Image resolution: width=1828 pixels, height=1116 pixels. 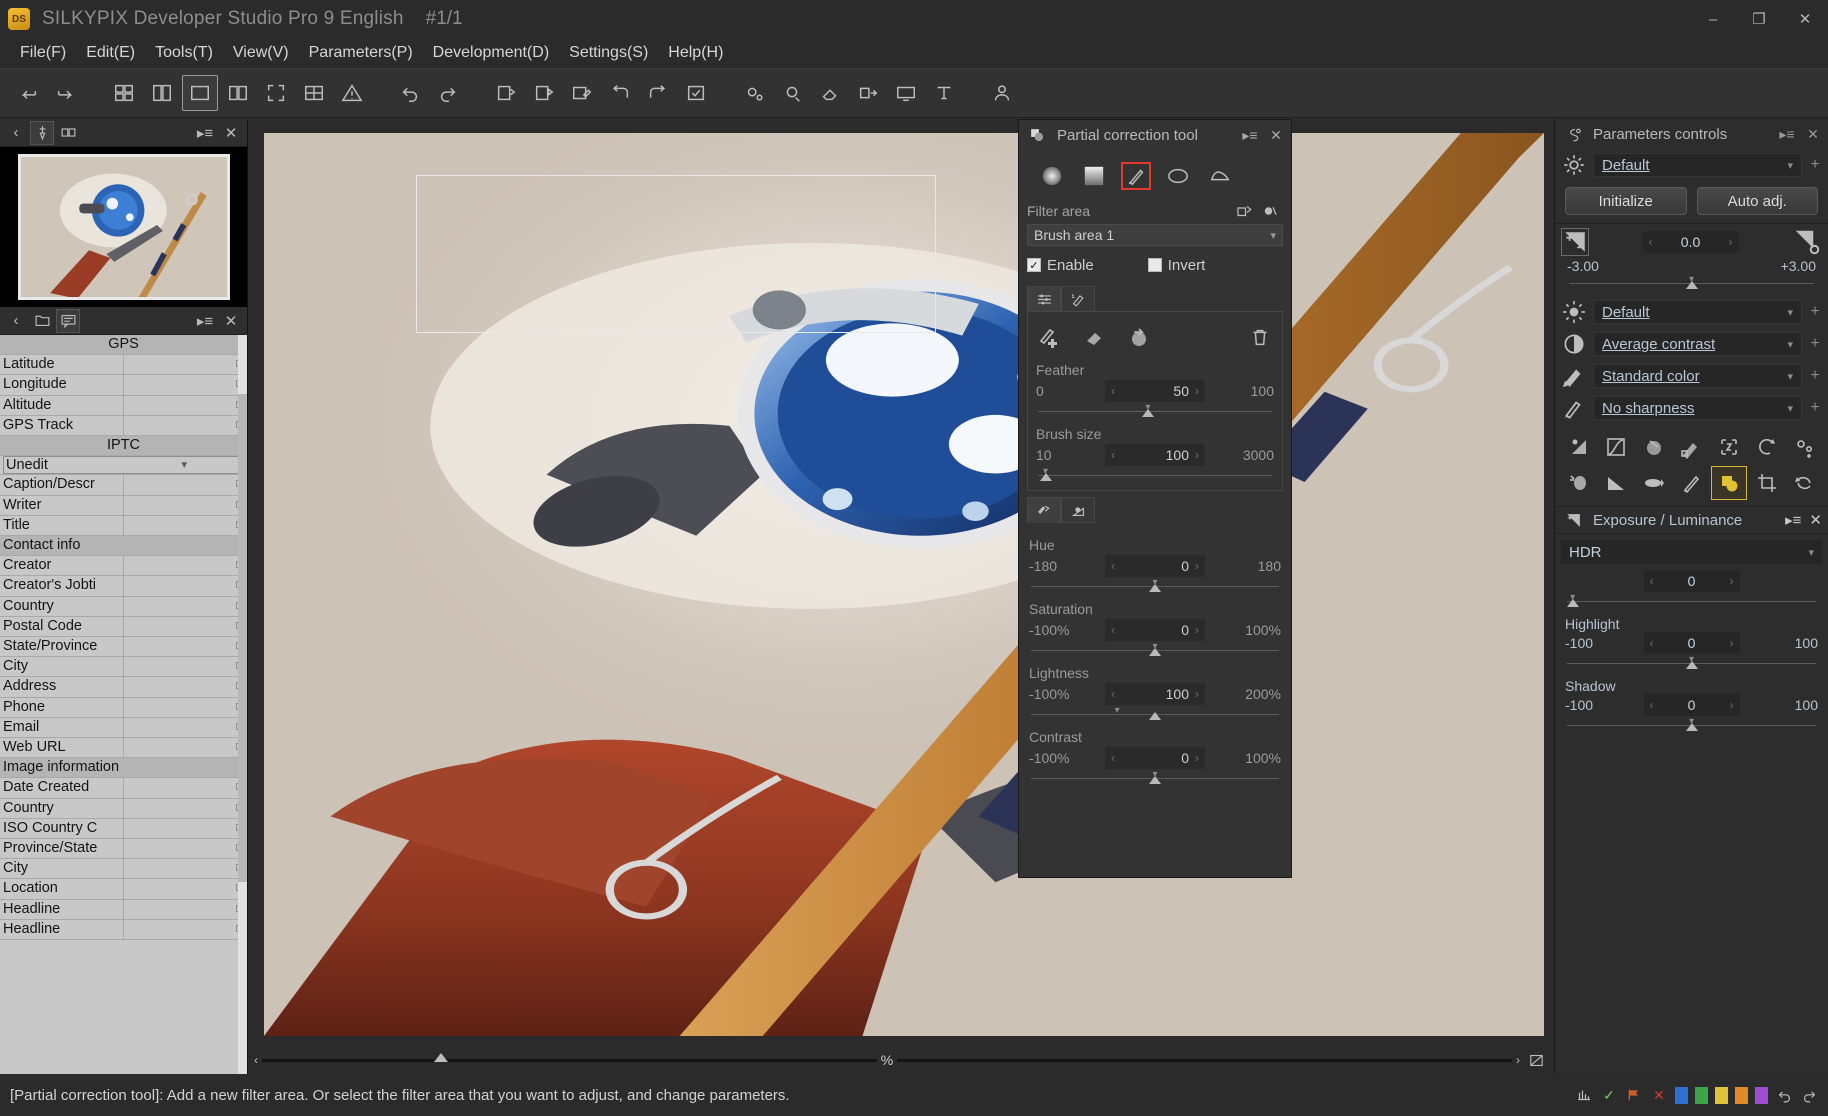 What do you see at coordinates (1690, 242) in the screenshot?
I see `exposure-bias-spinner: ‹ 0.0 ›` at bounding box center [1690, 242].